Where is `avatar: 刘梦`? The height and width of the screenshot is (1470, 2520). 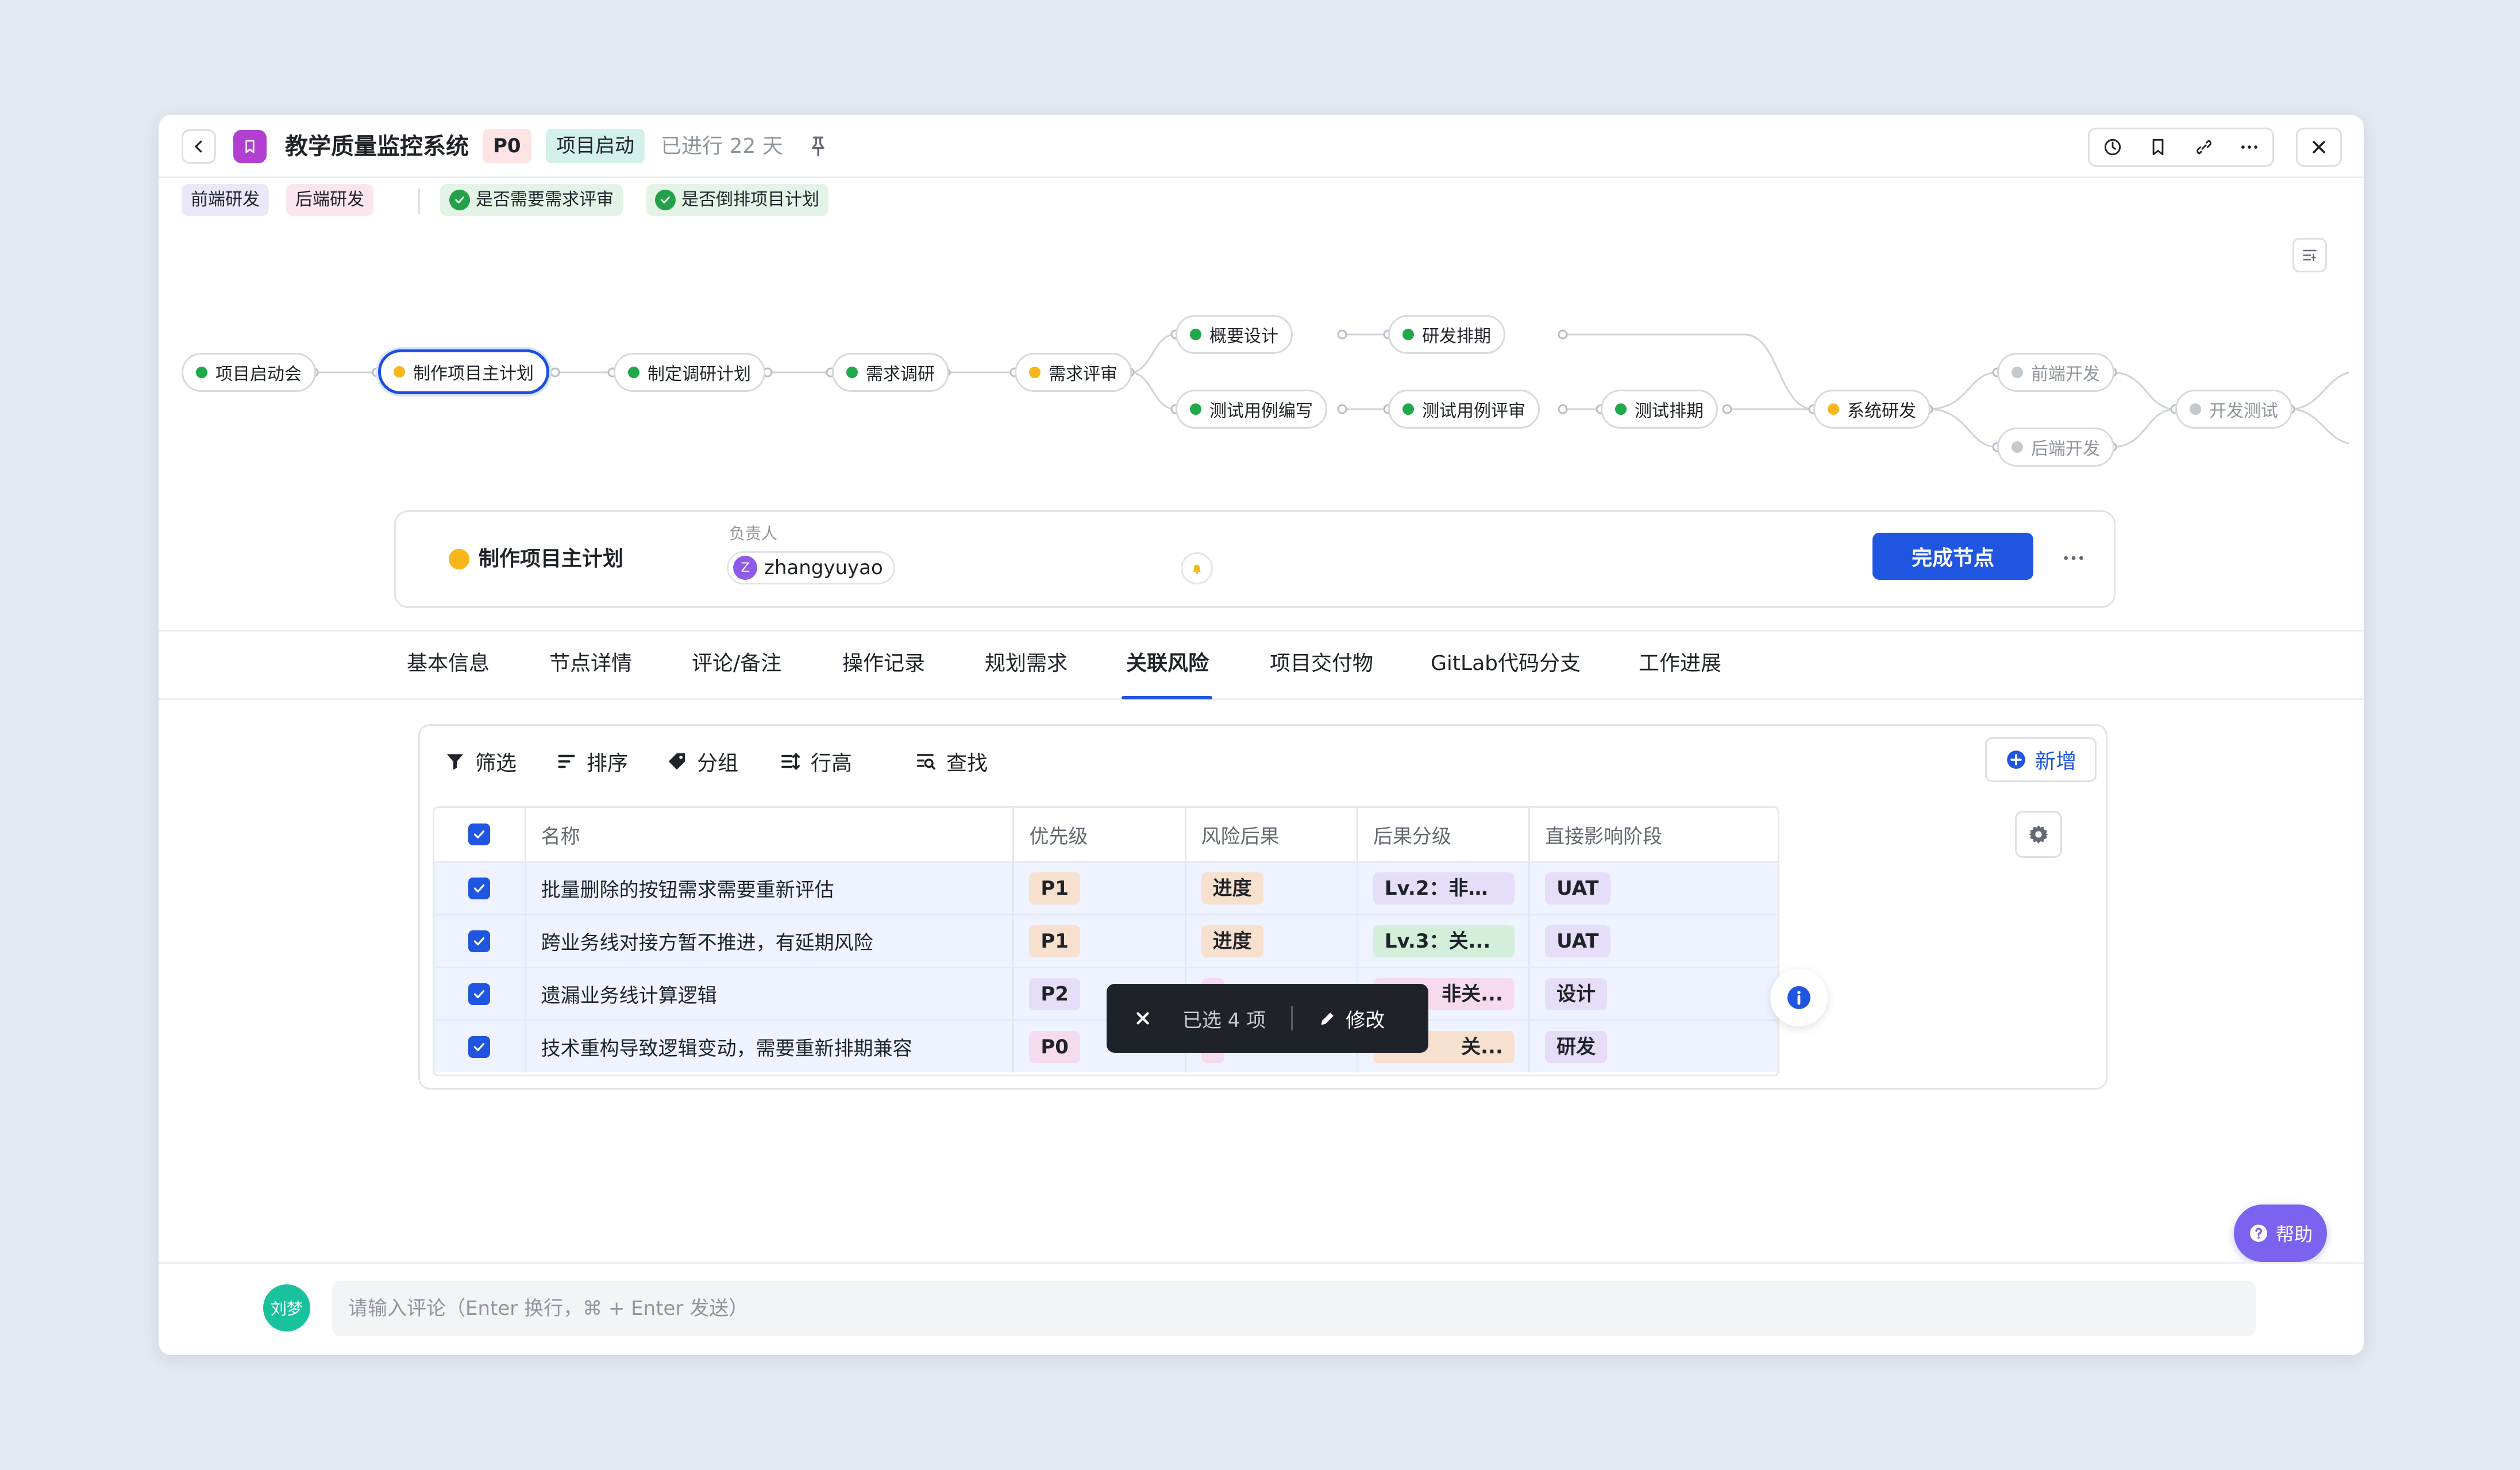
avatar: 刘梦 is located at coordinates (287, 1308).